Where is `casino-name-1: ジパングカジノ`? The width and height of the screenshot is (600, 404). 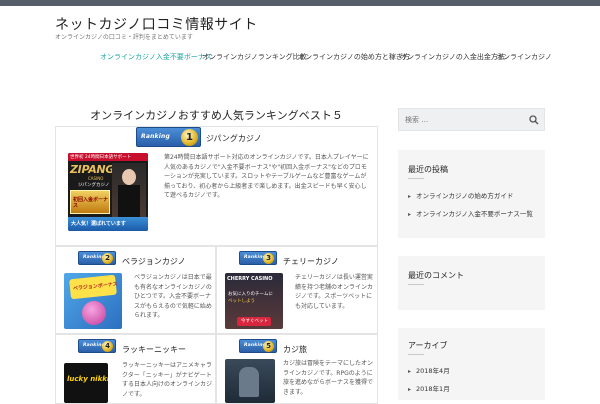
casino-name-1: ジパングカジノ is located at coordinates (234, 138).